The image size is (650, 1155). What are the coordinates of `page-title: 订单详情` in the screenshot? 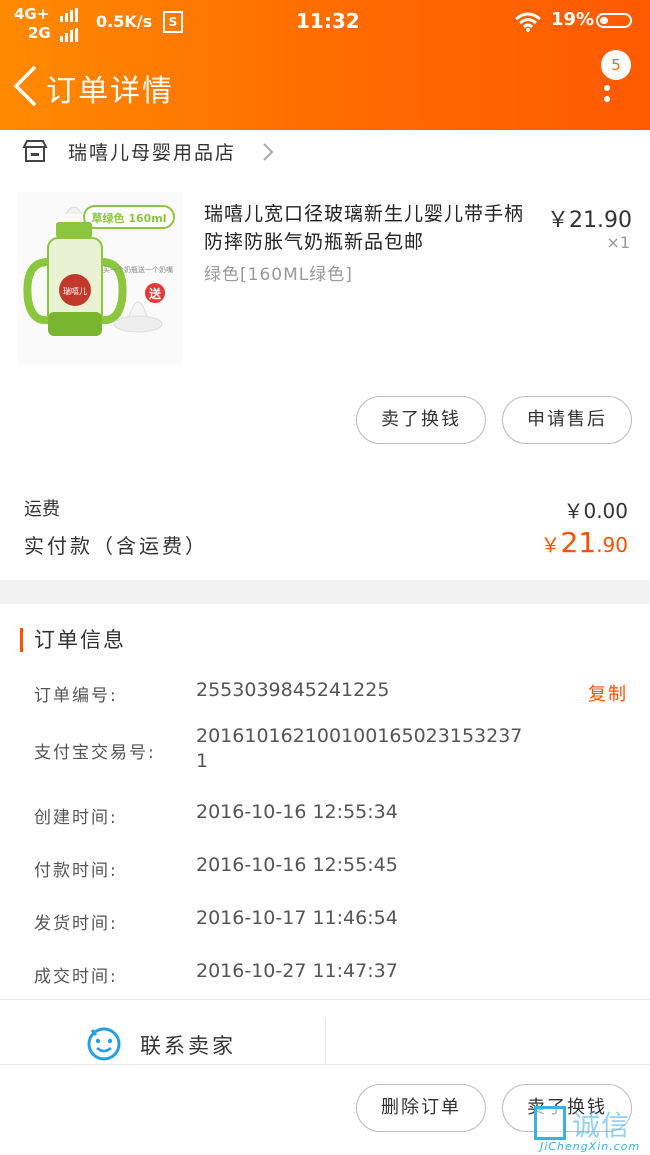 It's located at (110, 91).